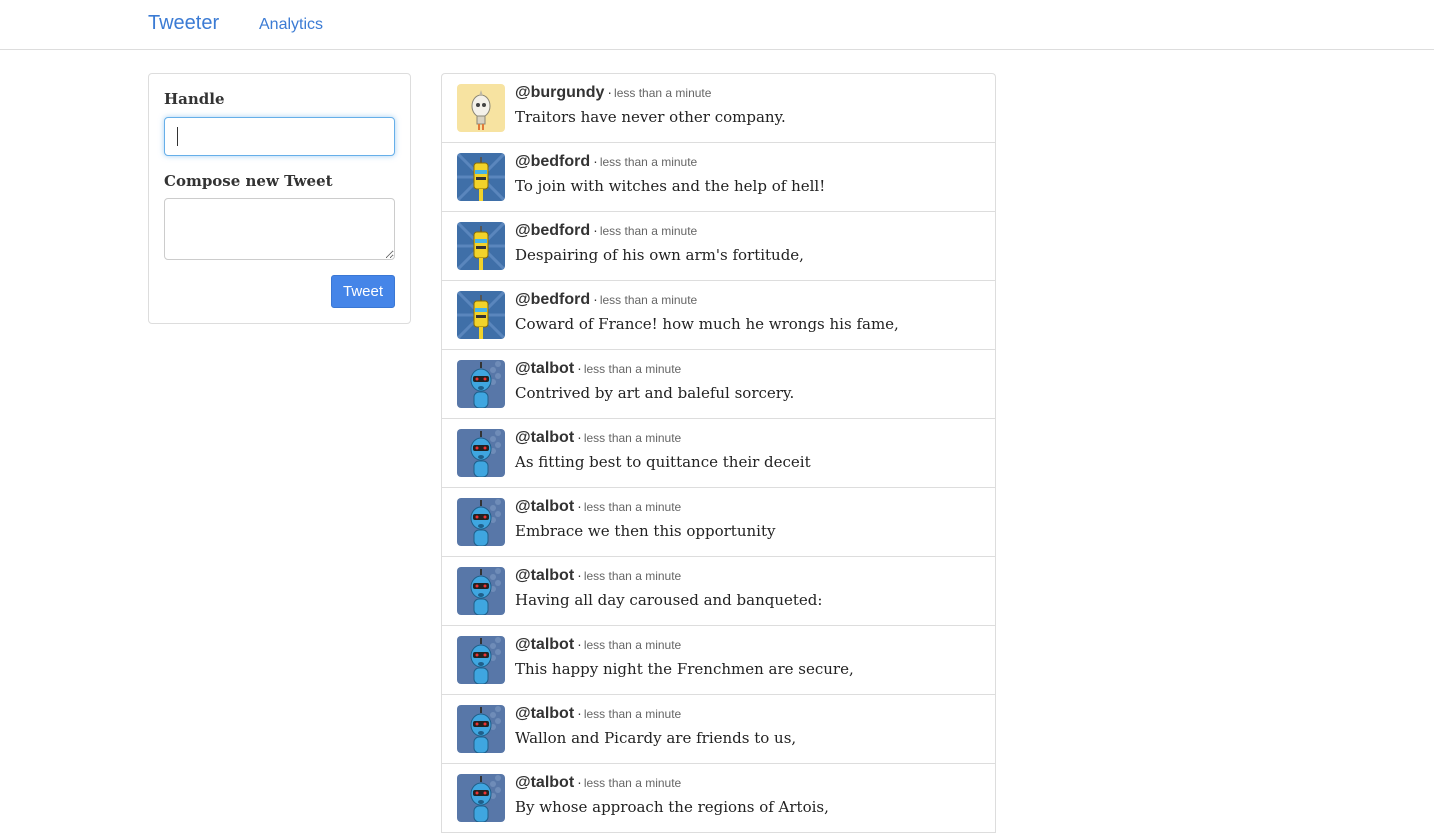 Image resolution: width=1434 pixels, height=833 pixels. I want to click on tweet-text: Despairing of his own arm's fortitude,, so click(659, 255).